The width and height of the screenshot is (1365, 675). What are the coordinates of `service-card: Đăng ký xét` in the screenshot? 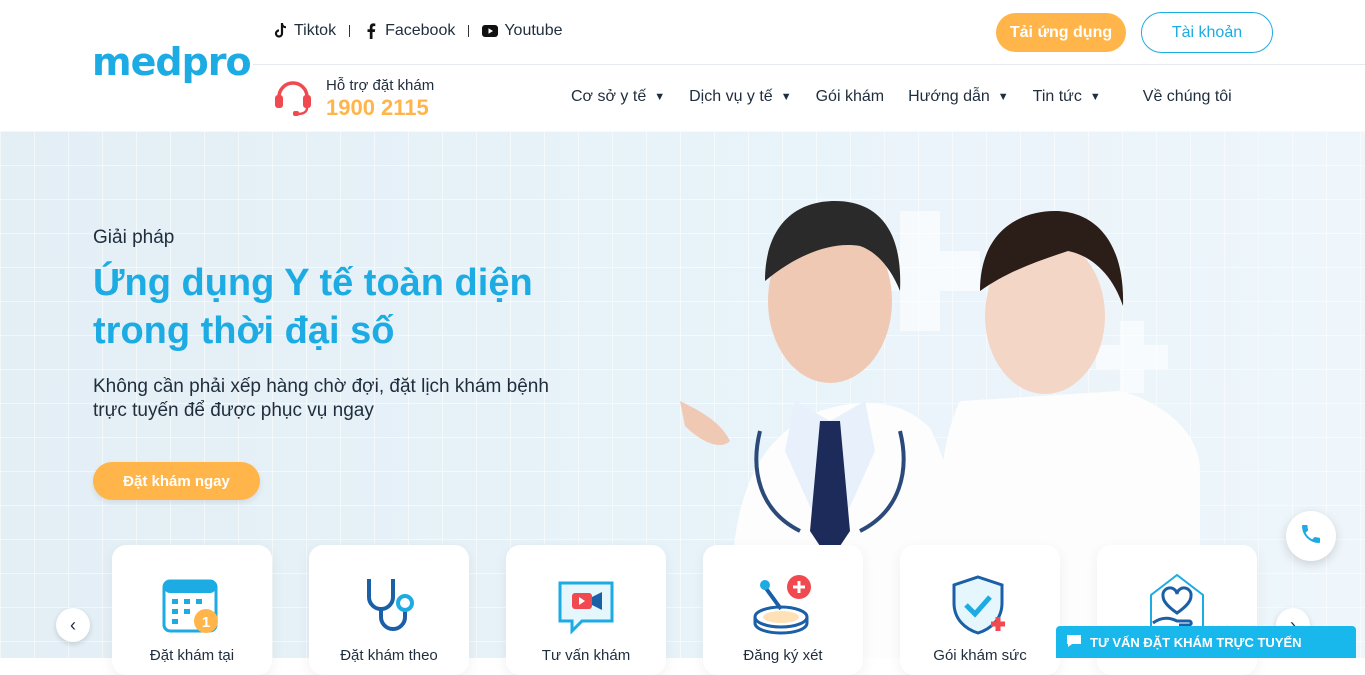 It's located at (783, 610).